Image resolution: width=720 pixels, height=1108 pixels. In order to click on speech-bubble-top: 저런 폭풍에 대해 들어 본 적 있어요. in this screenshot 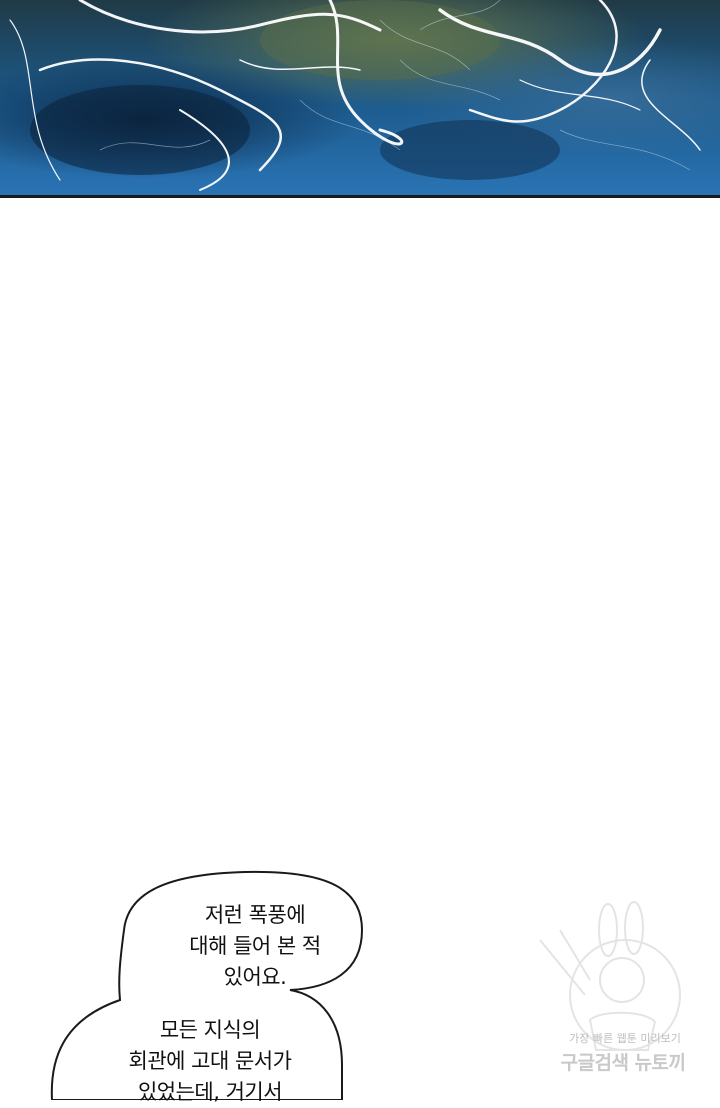, I will do `click(255, 946)`.